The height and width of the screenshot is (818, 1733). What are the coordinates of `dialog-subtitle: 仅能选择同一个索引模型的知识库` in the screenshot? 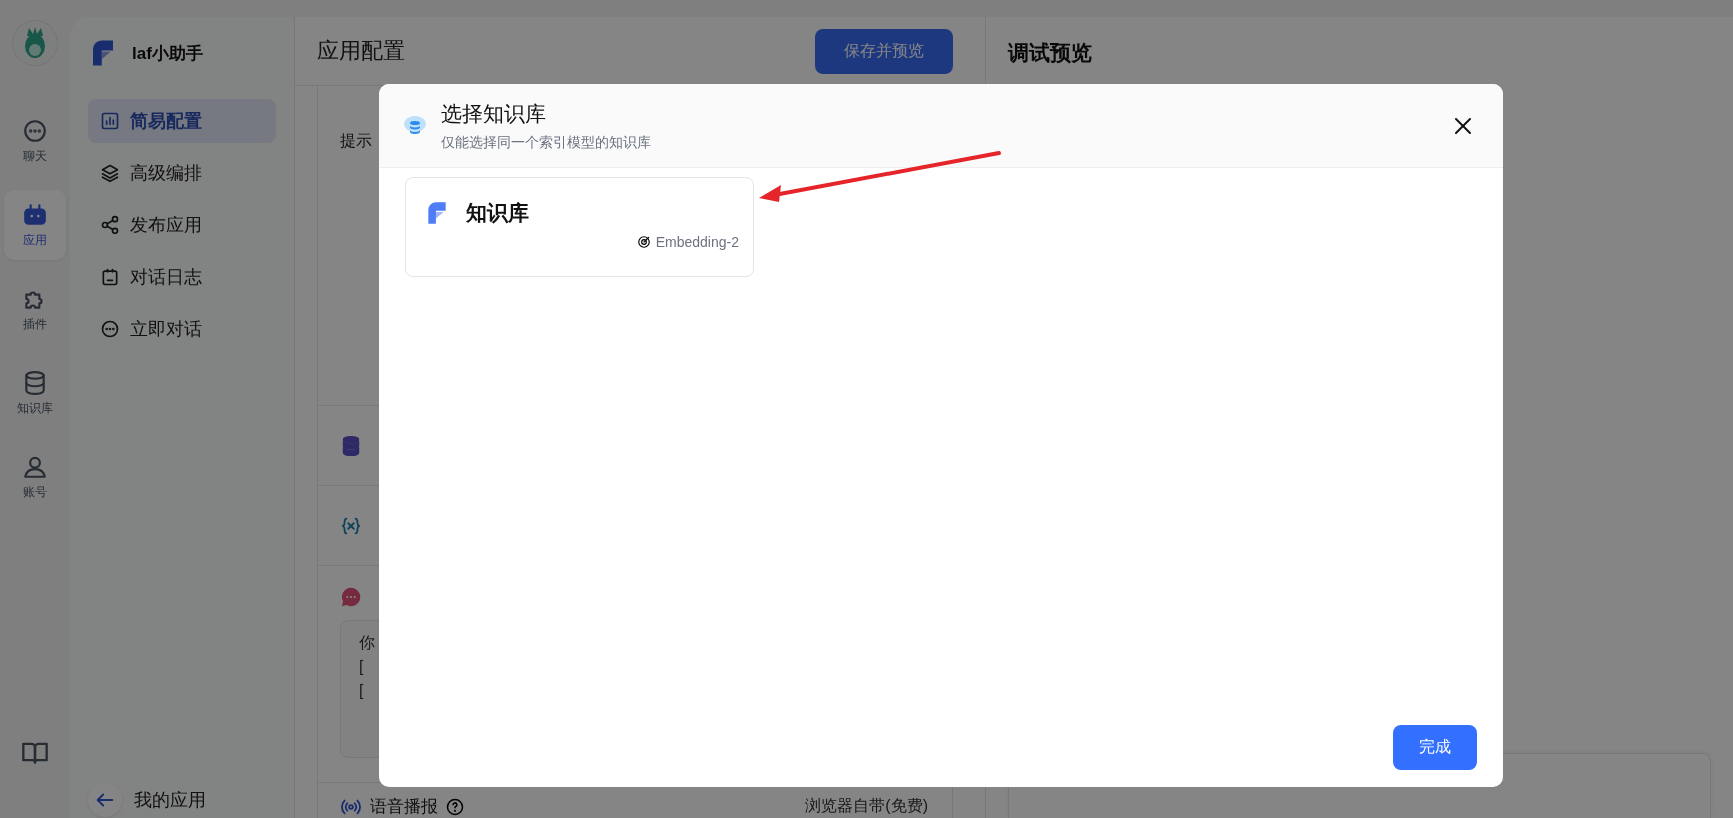 It's located at (546, 142).